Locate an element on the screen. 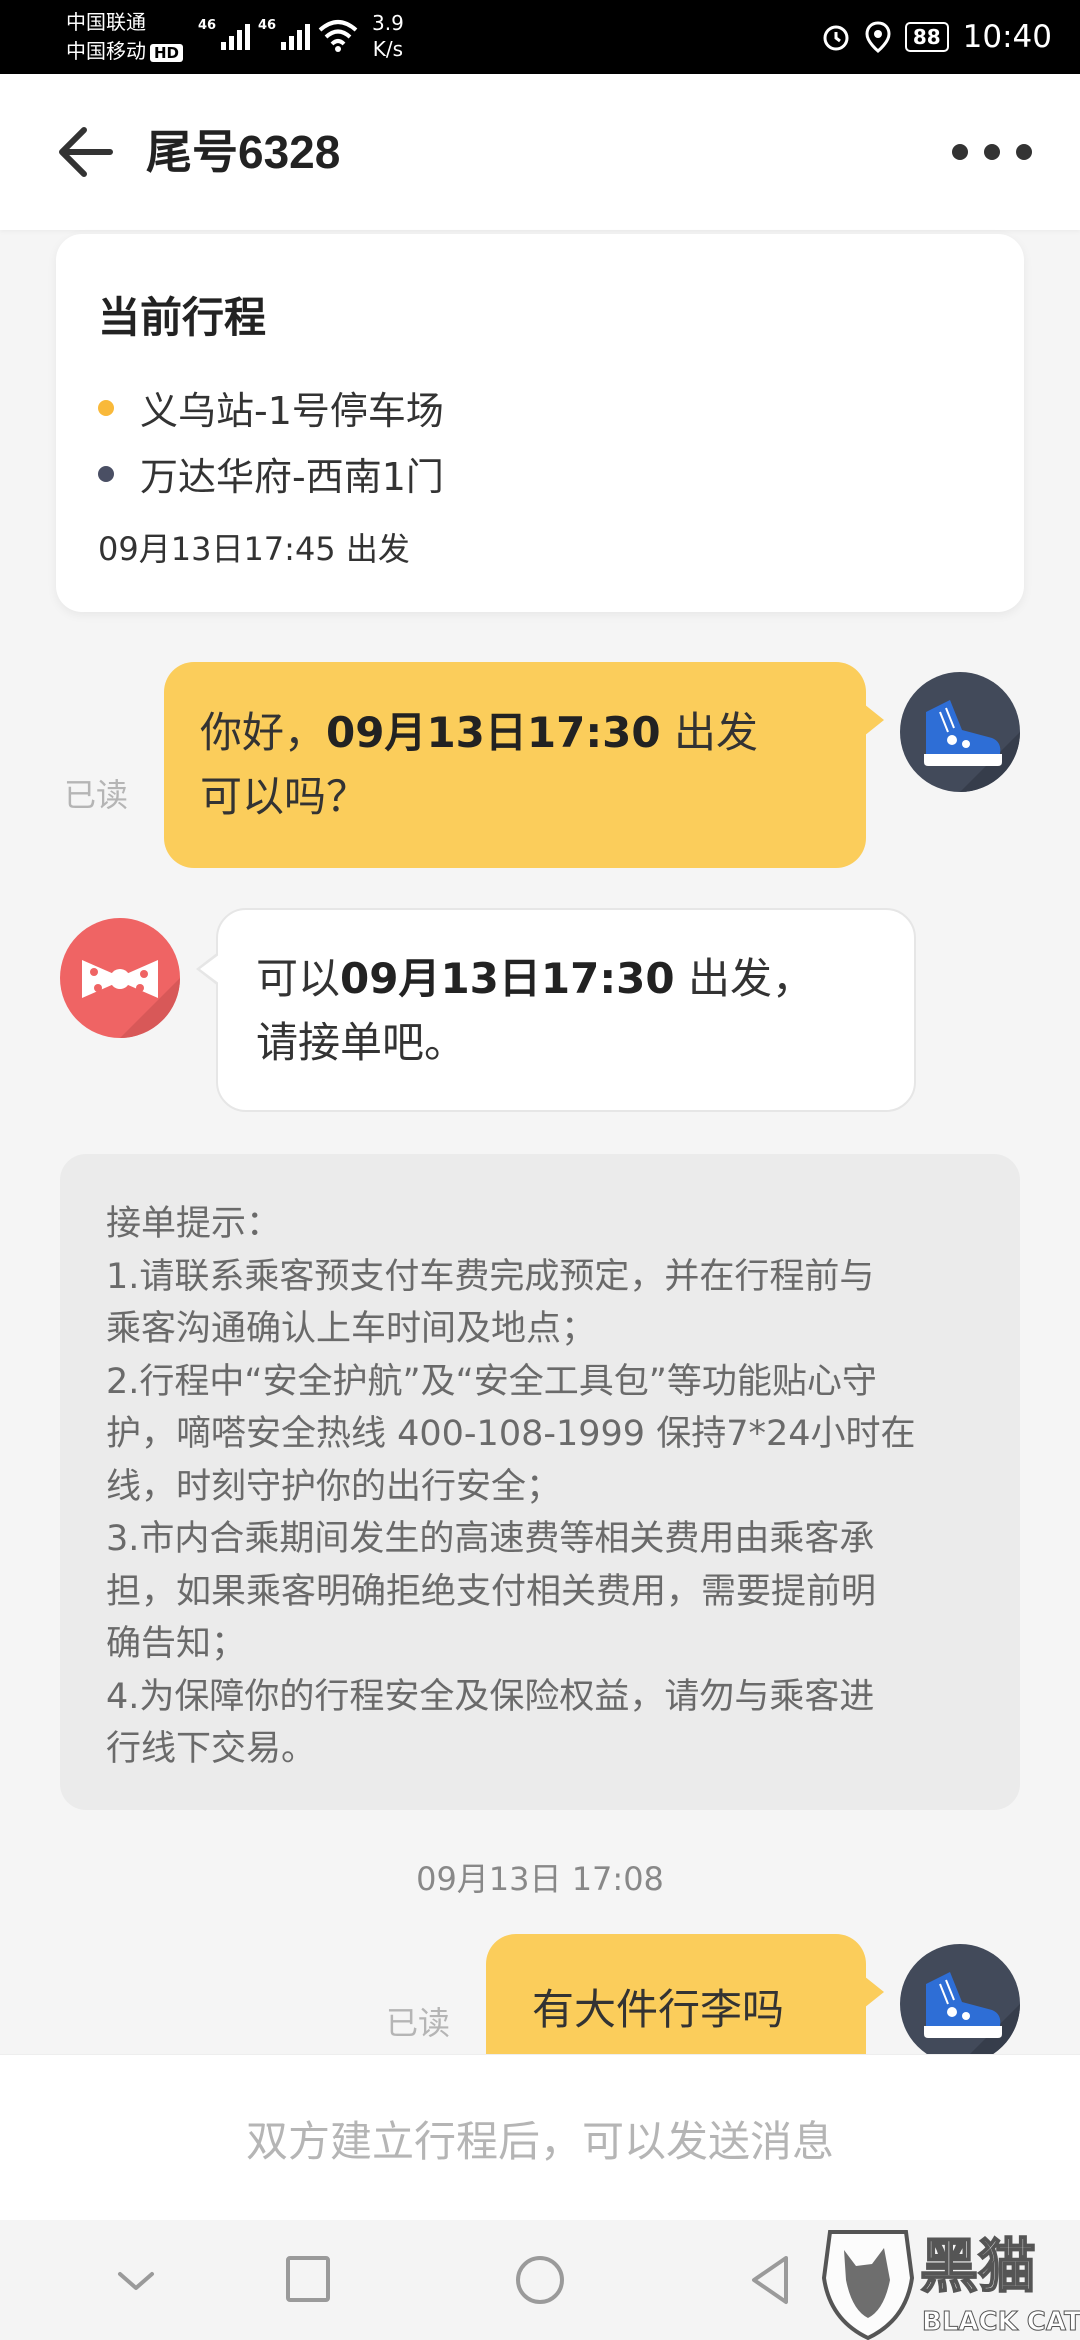 This screenshot has height=2340, width=1080. tips-line: 乘客沟通确认上车时间及地点； is located at coordinates (351, 1329).